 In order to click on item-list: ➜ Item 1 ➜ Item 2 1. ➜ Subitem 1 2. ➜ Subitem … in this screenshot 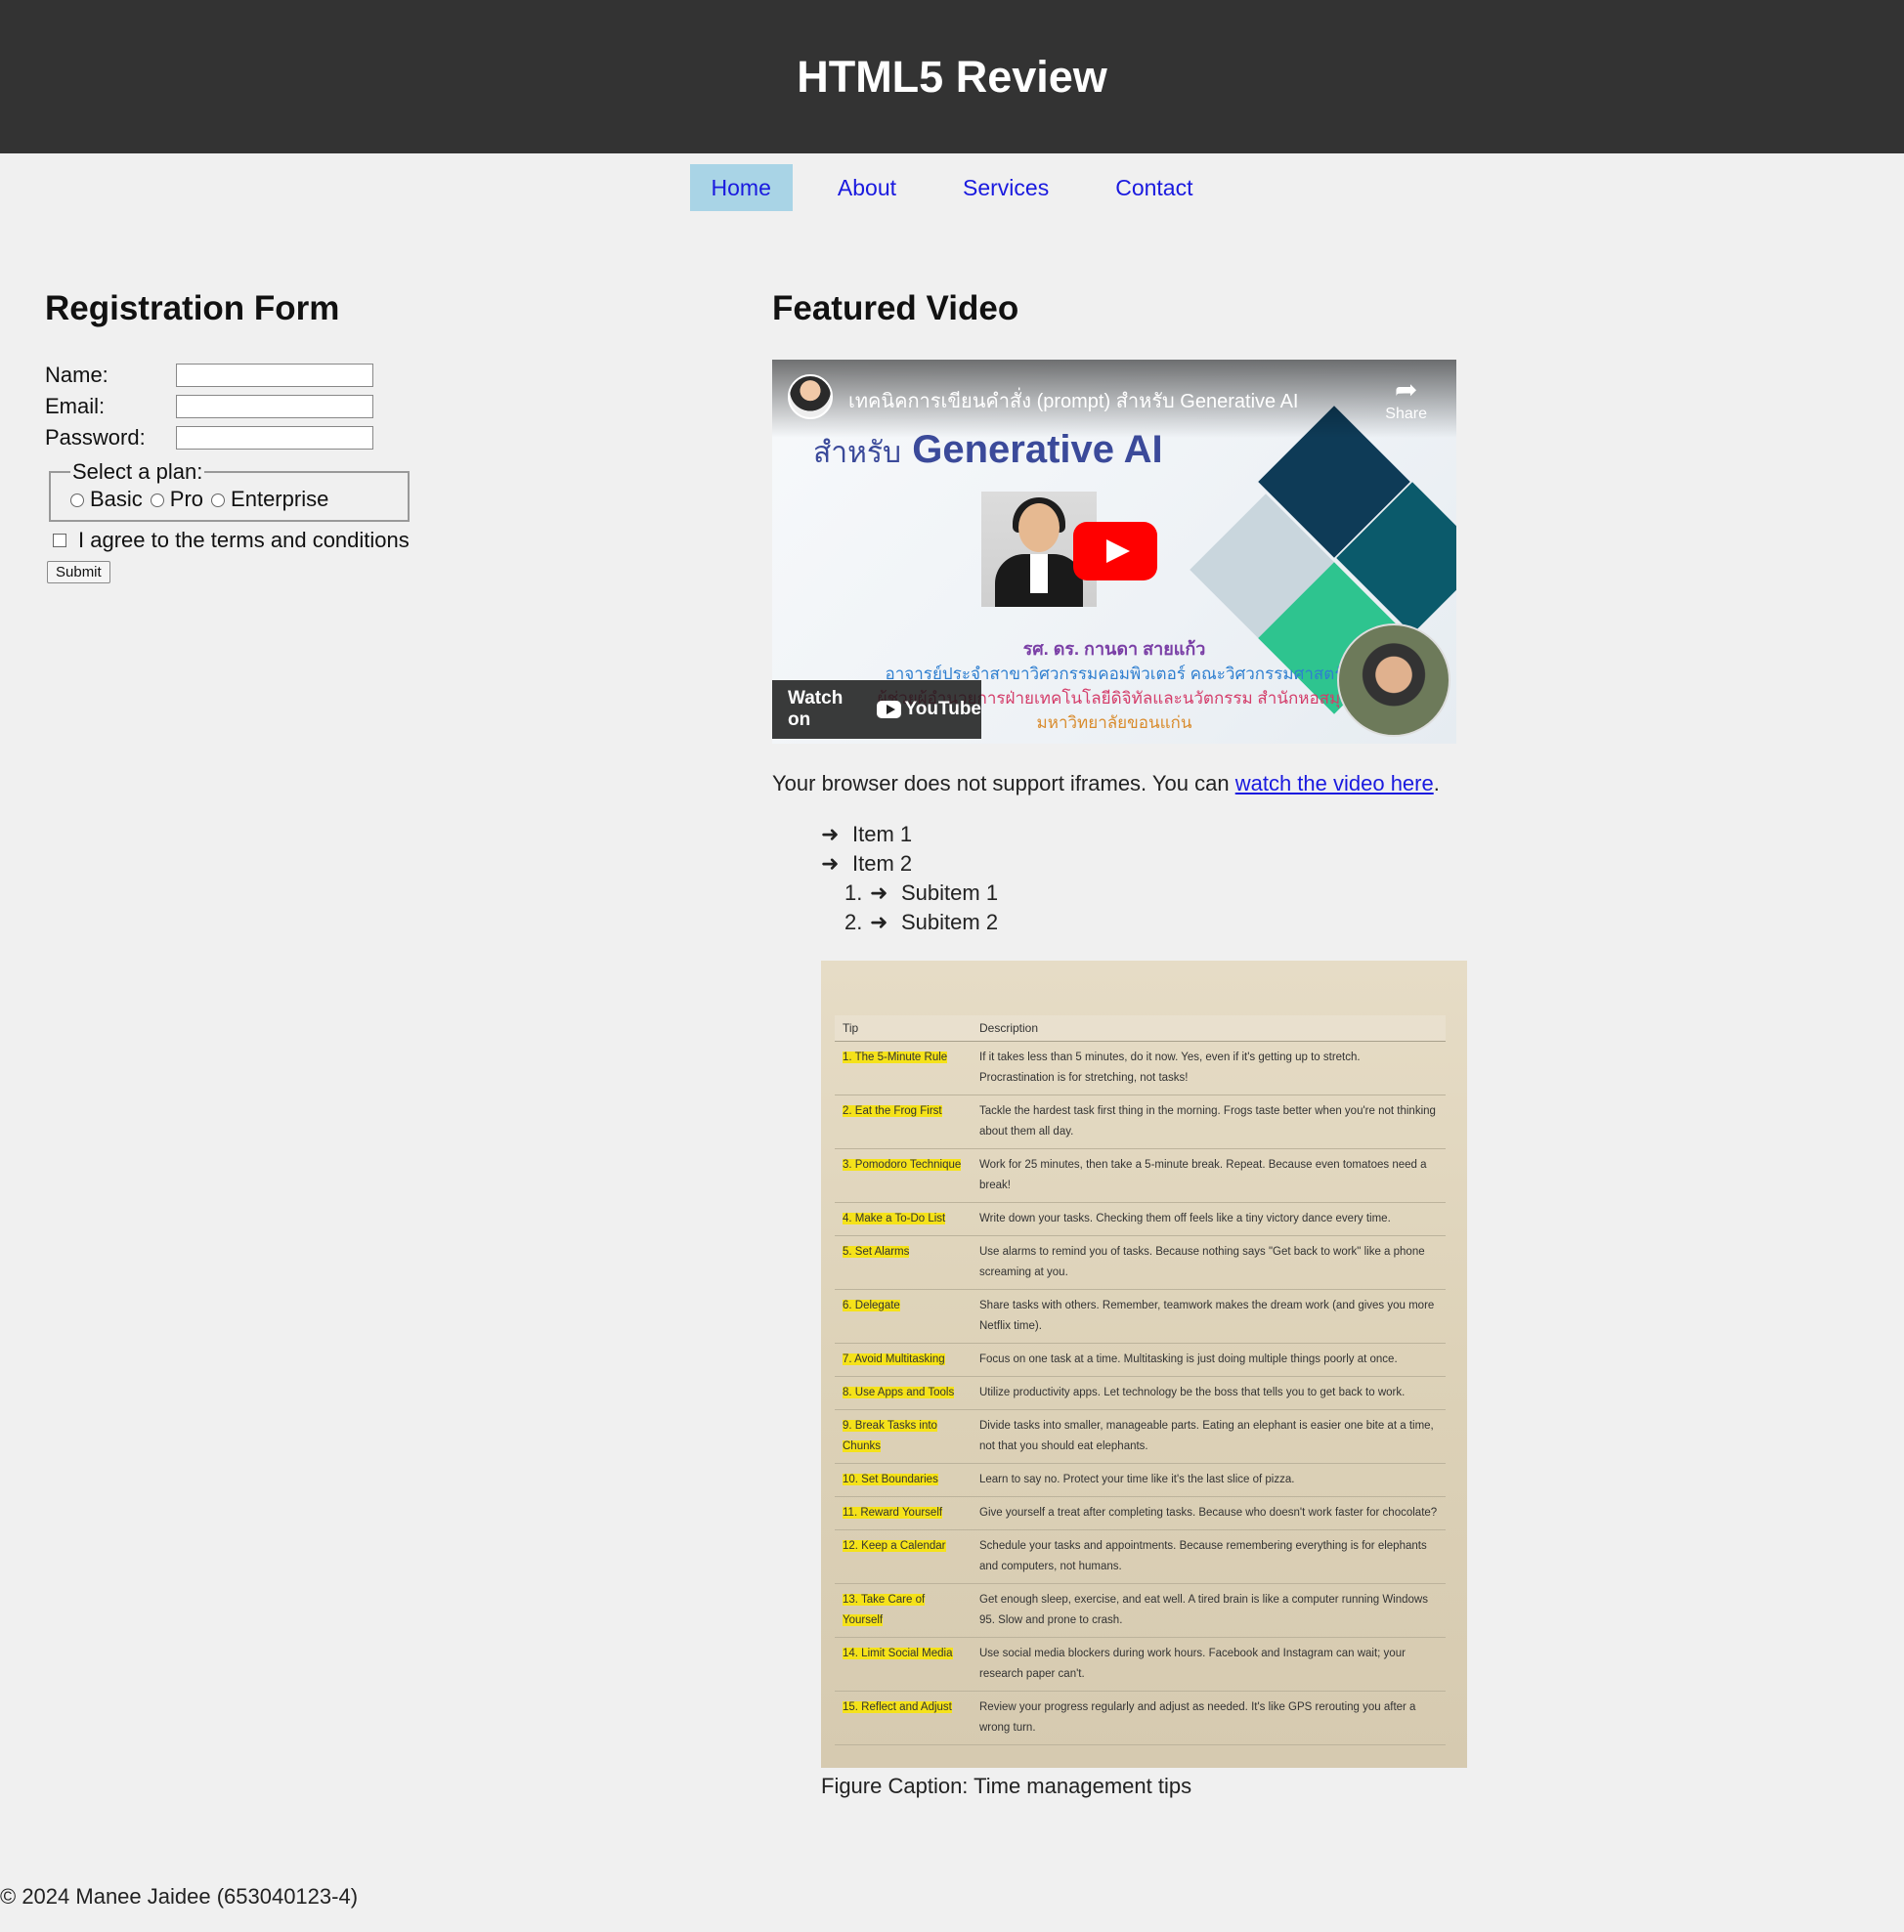, I will do `click(1187, 879)`.